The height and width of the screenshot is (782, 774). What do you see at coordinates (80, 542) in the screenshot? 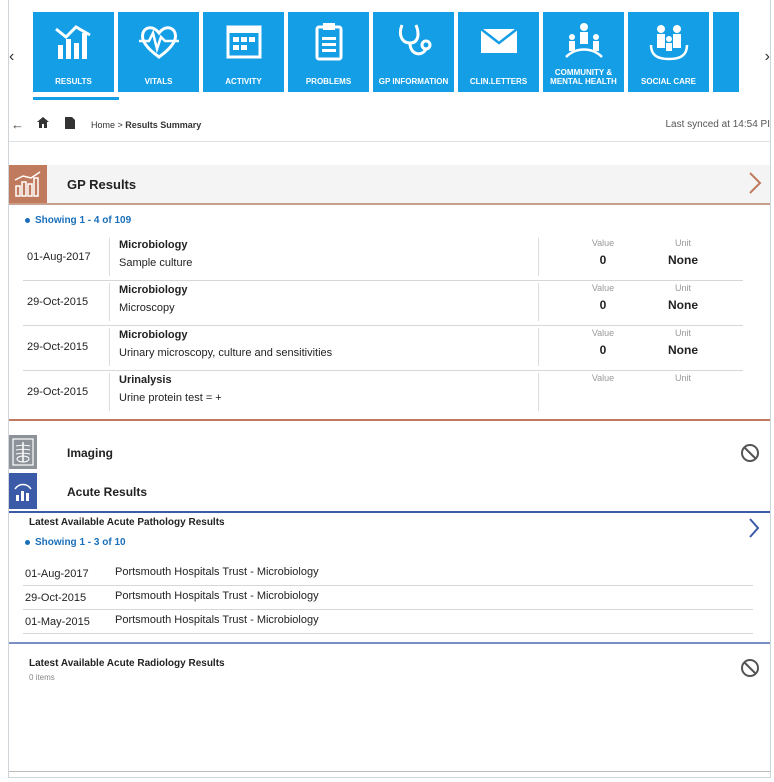
I see `acute-showing-text: Showing 1 - 3 of 10` at bounding box center [80, 542].